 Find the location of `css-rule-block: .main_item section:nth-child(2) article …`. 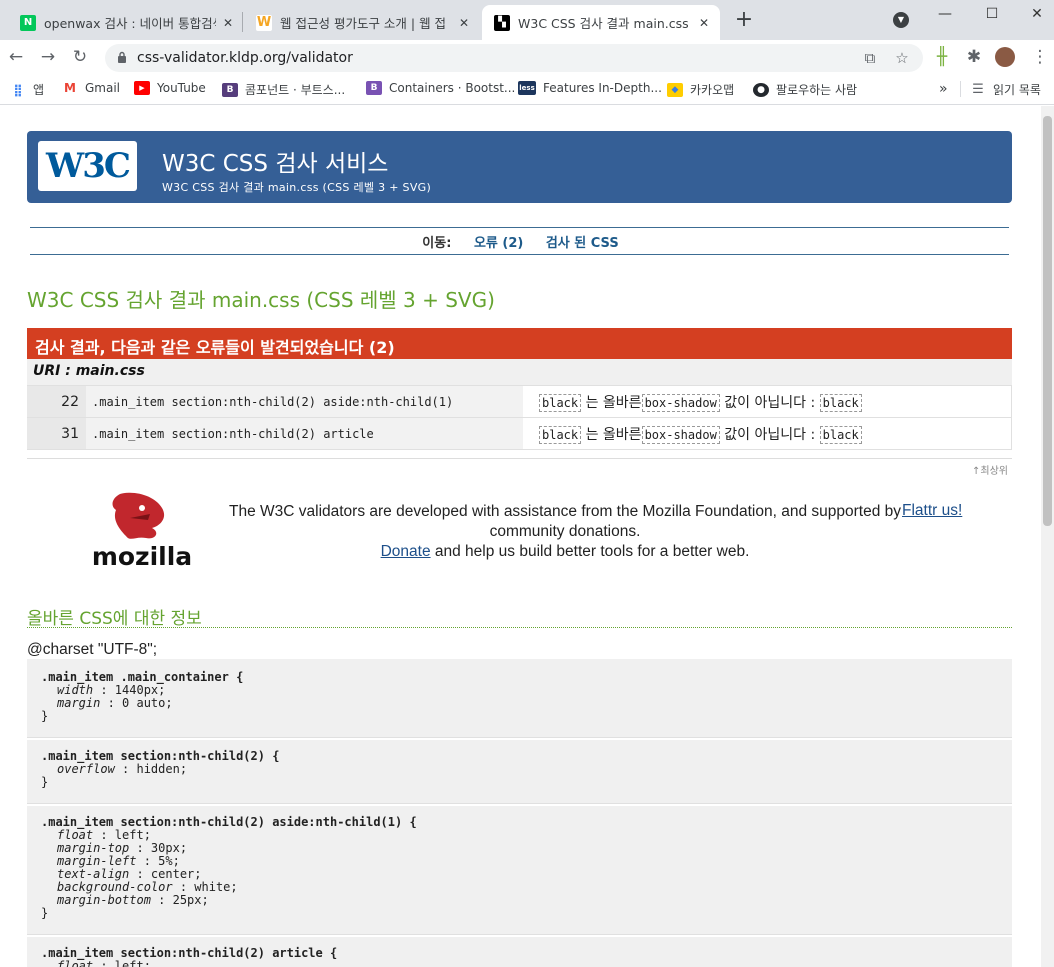

css-rule-block: .main_item section:nth-child(2) article … is located at coordinates (519, 952).